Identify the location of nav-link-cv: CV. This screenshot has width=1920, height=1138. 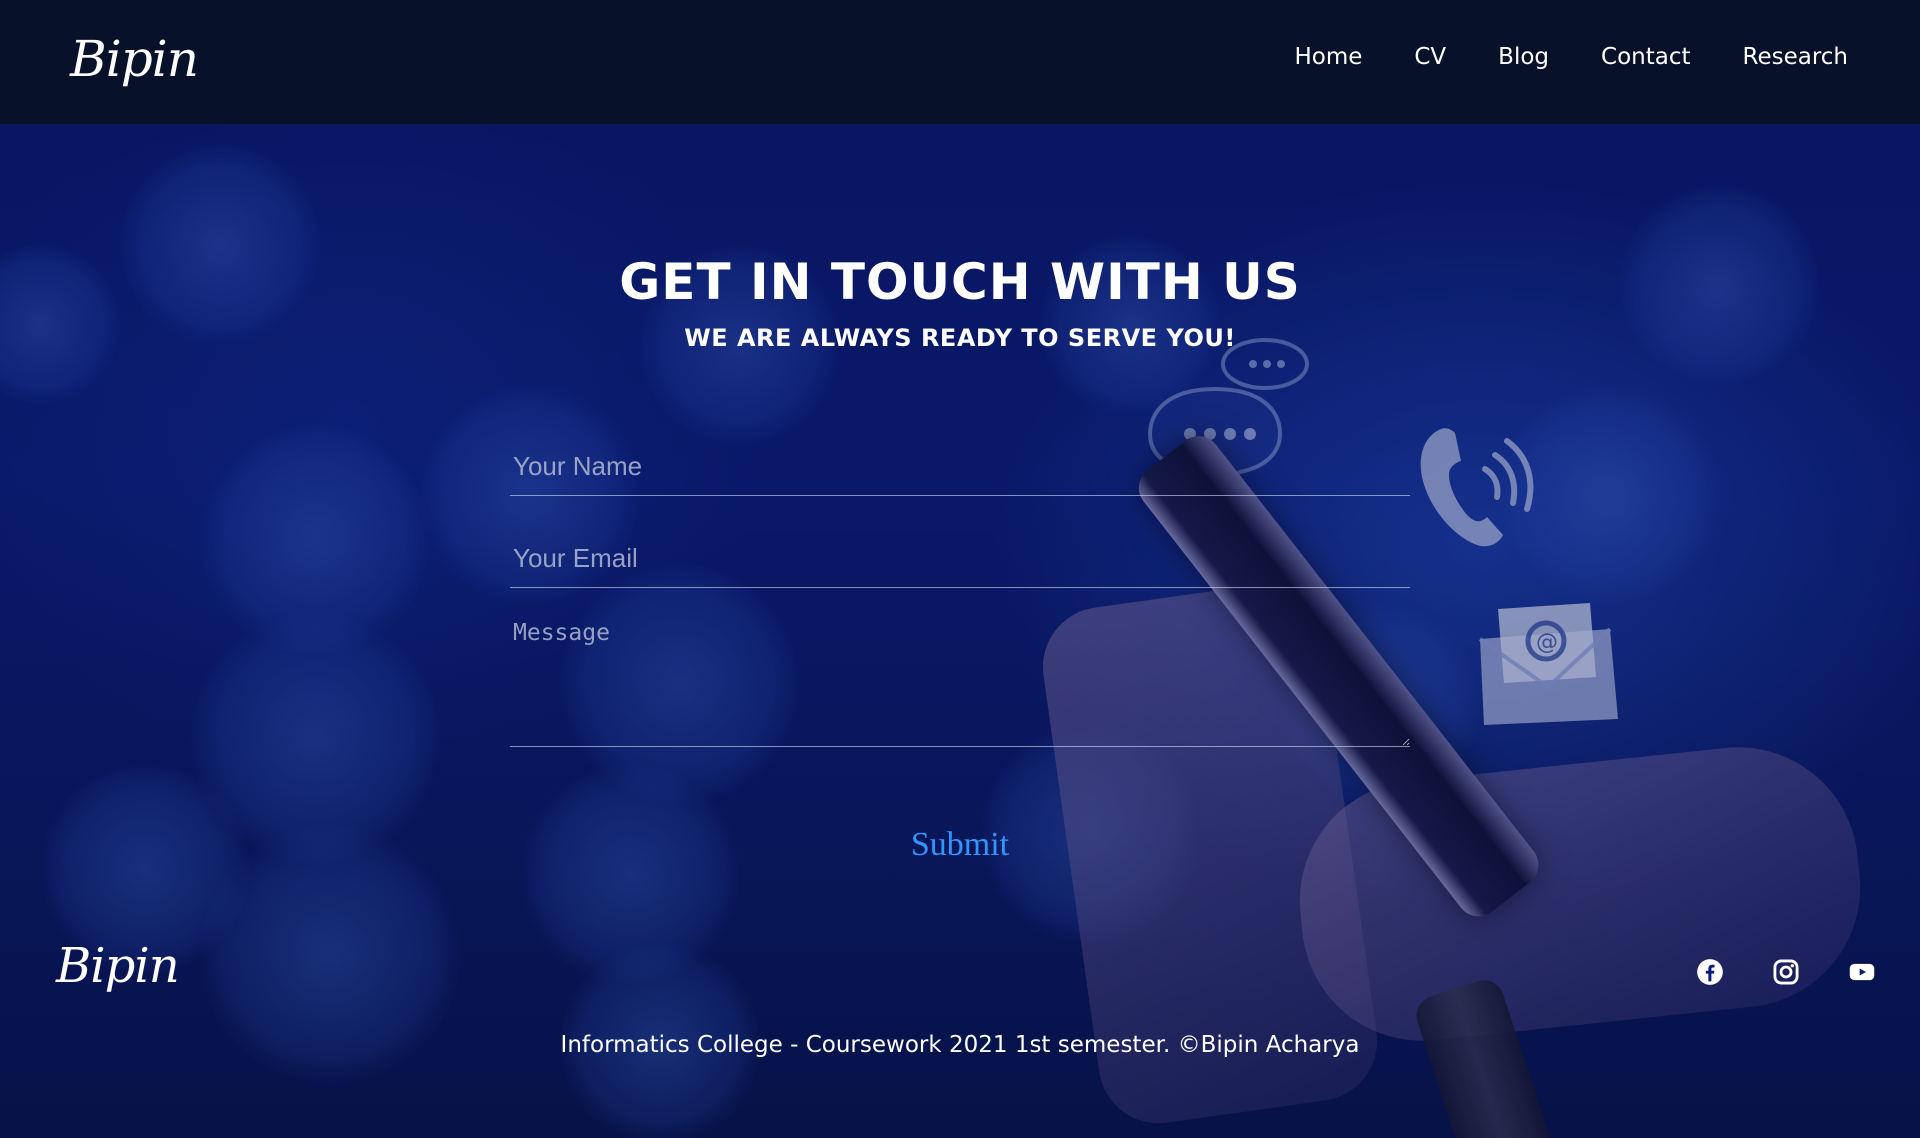
(1430, 57).